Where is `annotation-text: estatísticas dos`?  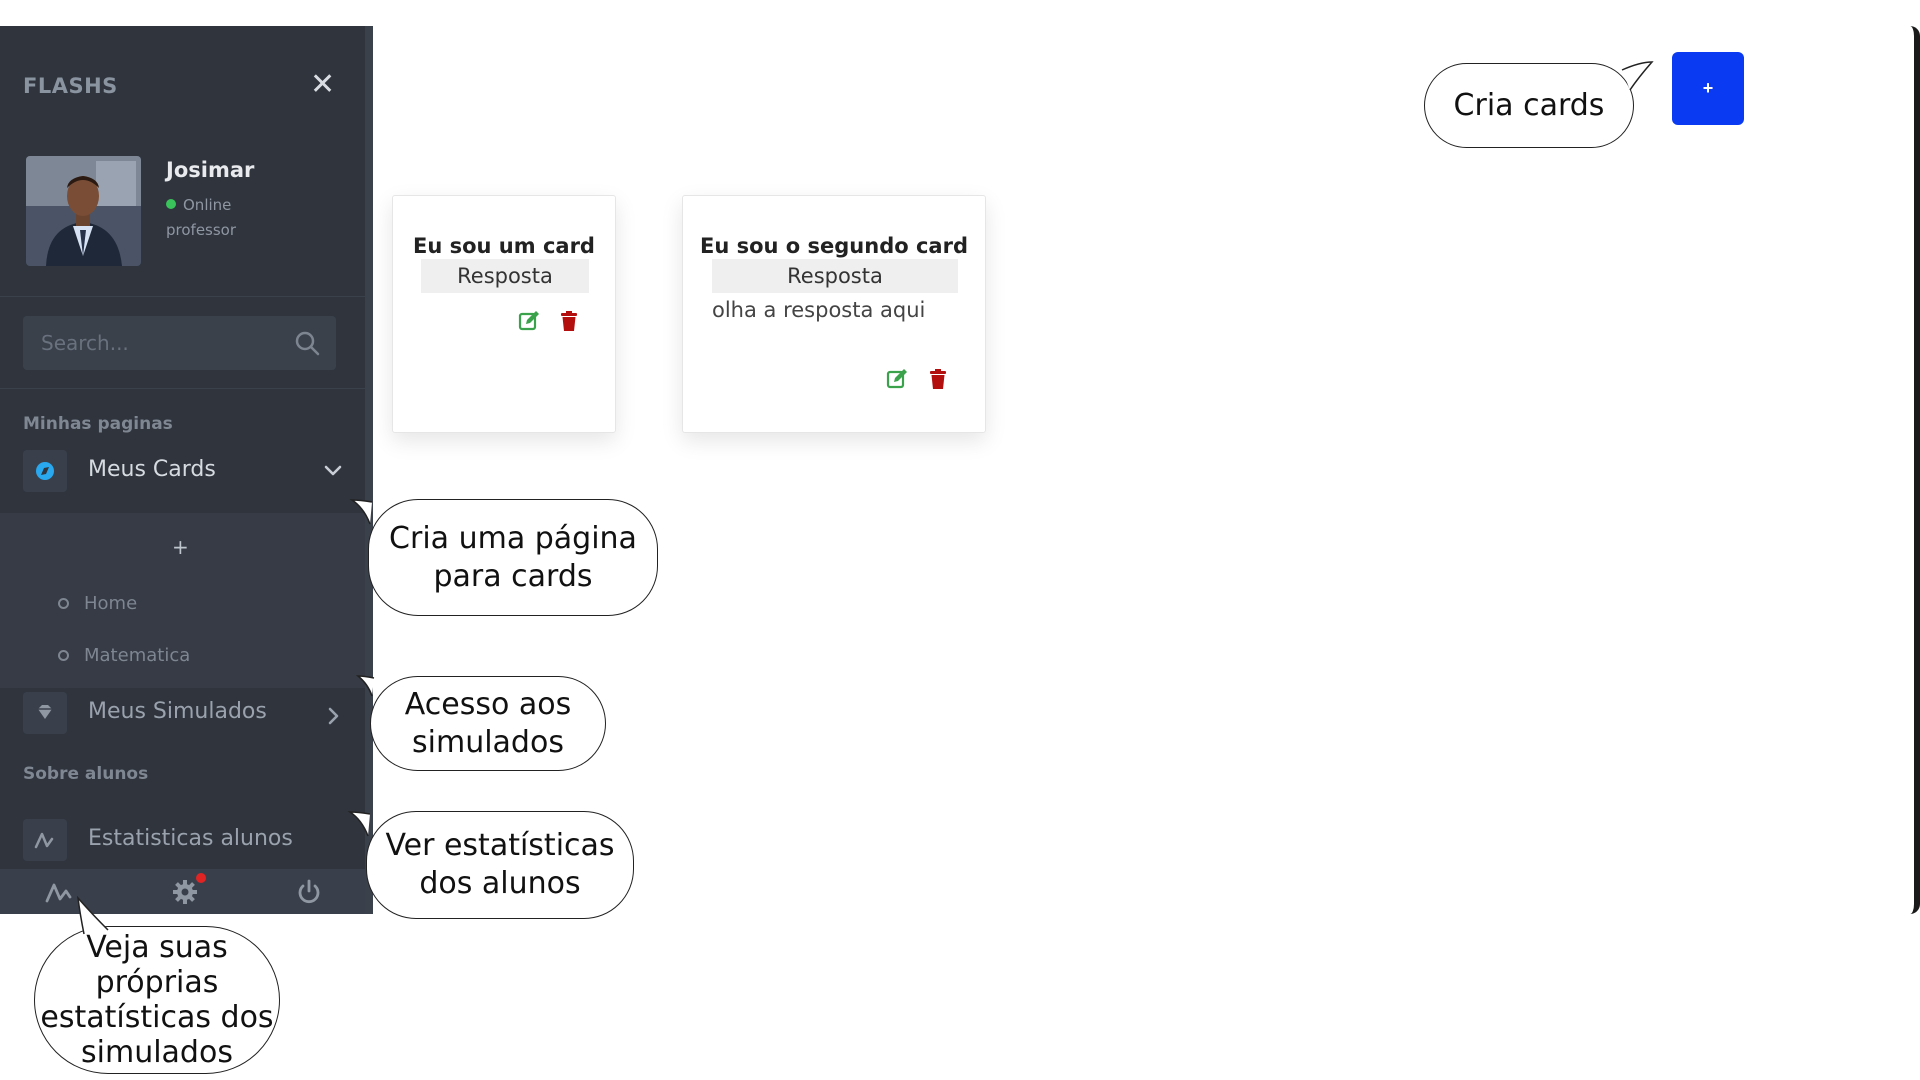
annotation-text: estatísticas dos is located at coordinates (157, 1017).